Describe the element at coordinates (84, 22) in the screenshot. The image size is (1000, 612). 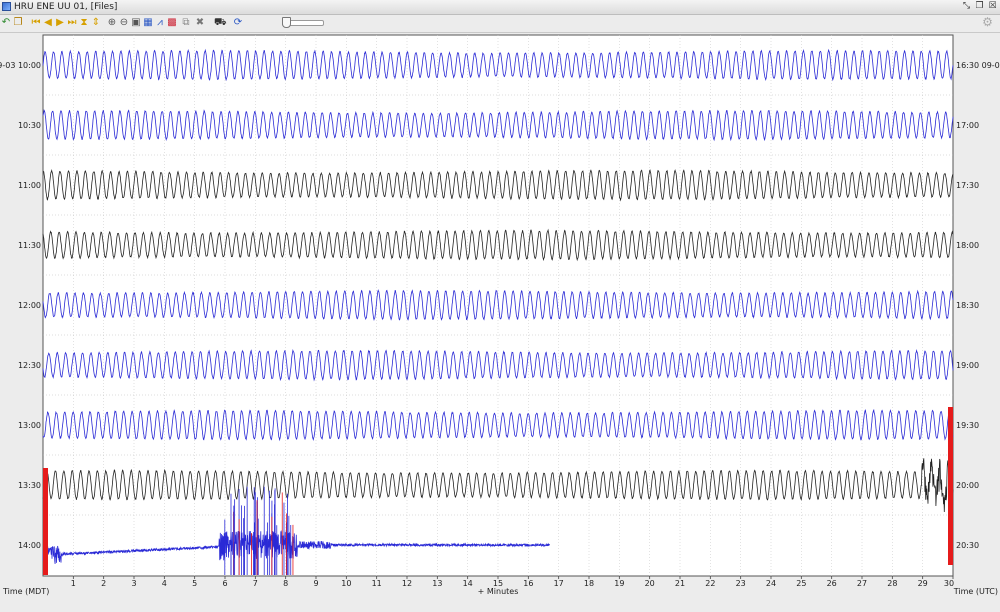
I see `compress-icon: ⧗` at that location.